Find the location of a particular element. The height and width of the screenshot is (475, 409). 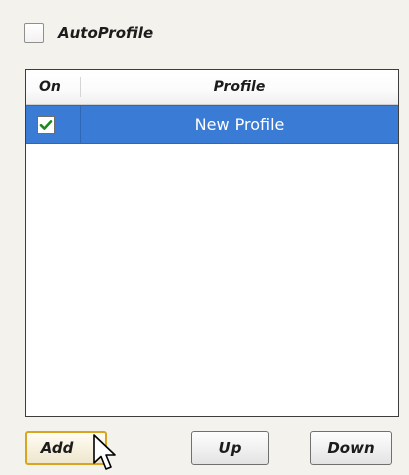

autoprofile-label: AutoProfile is located at coordinates (105, 33).